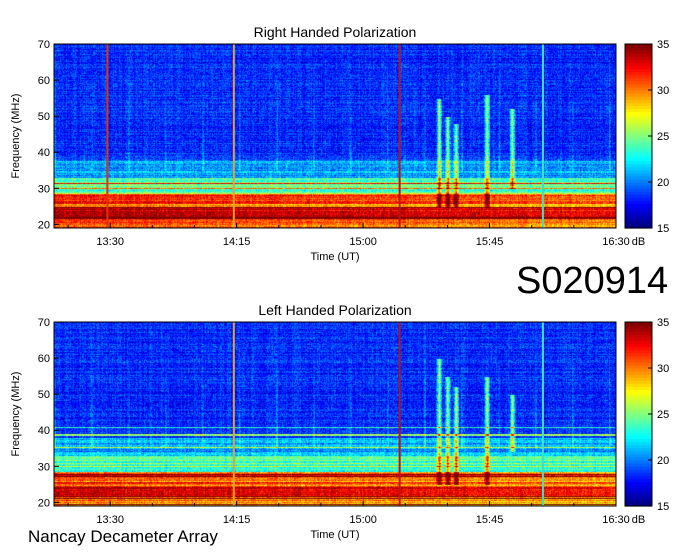 The width and height of the screenshot is (680, 552). What do you see at coordinates (334, 310) in the screenshot?
I see `panel-title: Left Handed Polarization` at bounding box center [334, 310].